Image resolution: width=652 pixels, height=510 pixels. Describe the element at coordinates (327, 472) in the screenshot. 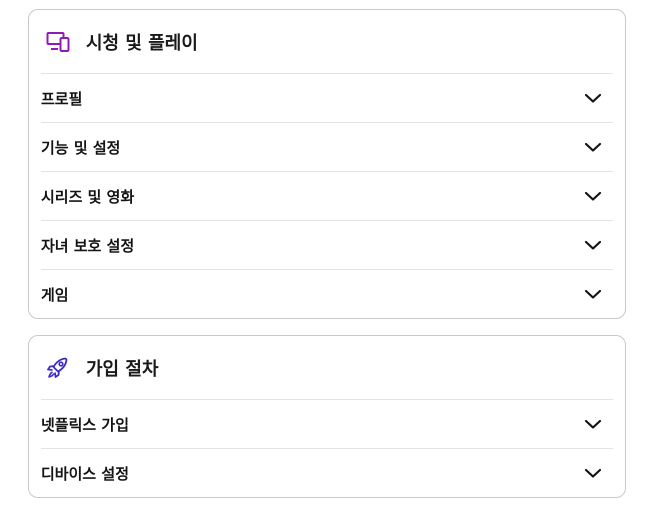

I see `faq-item-device-setup: 디바이스 설정` at that location.